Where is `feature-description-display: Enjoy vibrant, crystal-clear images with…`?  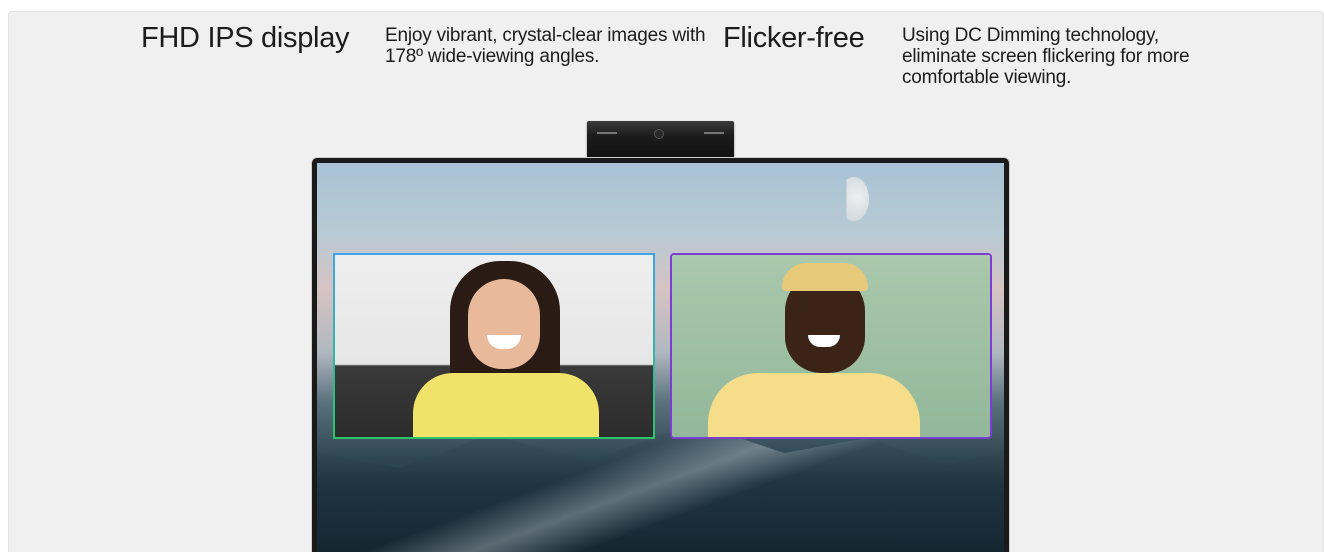 feature-description-display: Enjoy vibrant, crystal-clear images with… is located at coordinates (545, 46).